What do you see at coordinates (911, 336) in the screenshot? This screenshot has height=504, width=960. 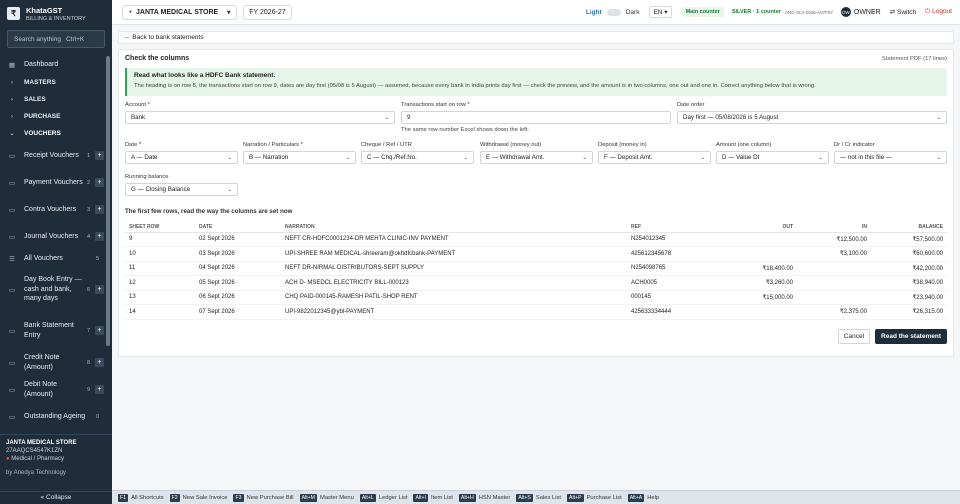 I see `read-statement-button: Read the statement` at bounding box center [911, 336].